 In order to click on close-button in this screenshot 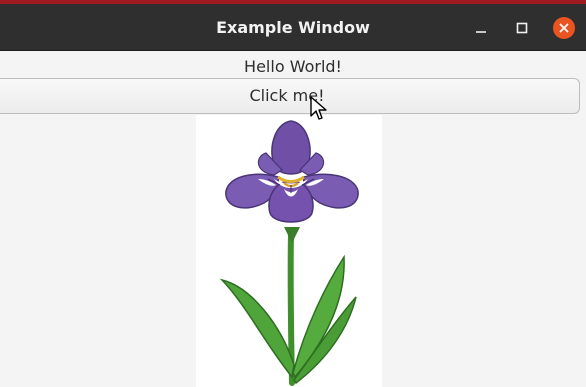, I will do `click(564, 28)`.